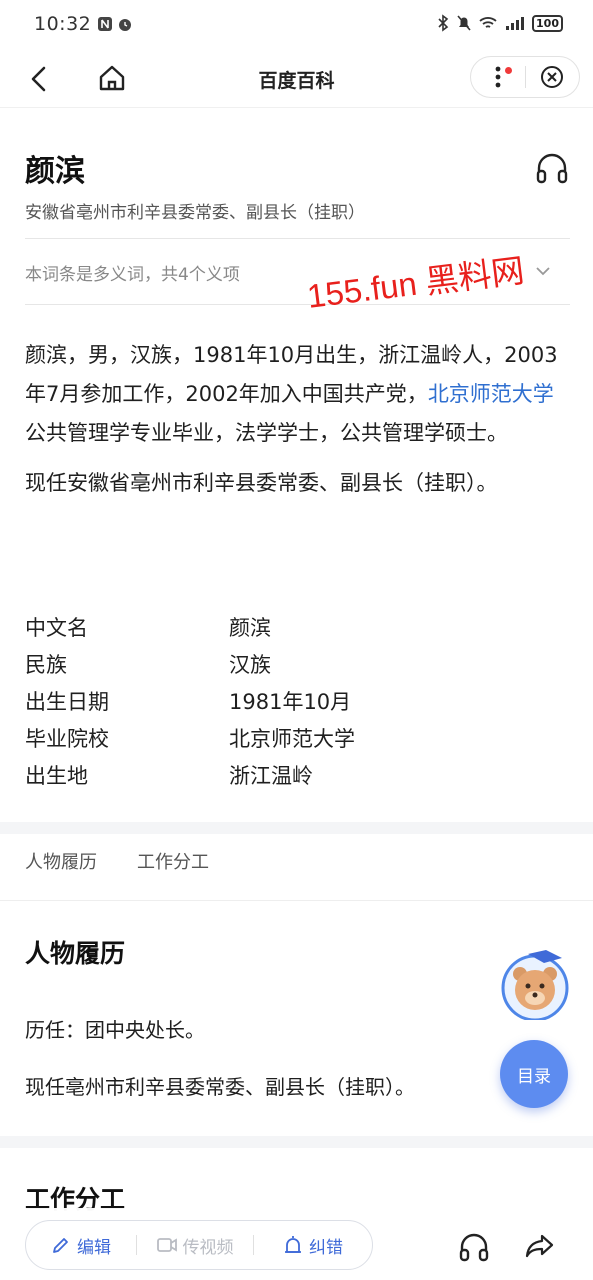 This screenshot has height=1280, width=593. What do you see at coordinates (290, 701) in the screenshot?
I see `info-value: 1981年10月` at bounding box center [290, 701].